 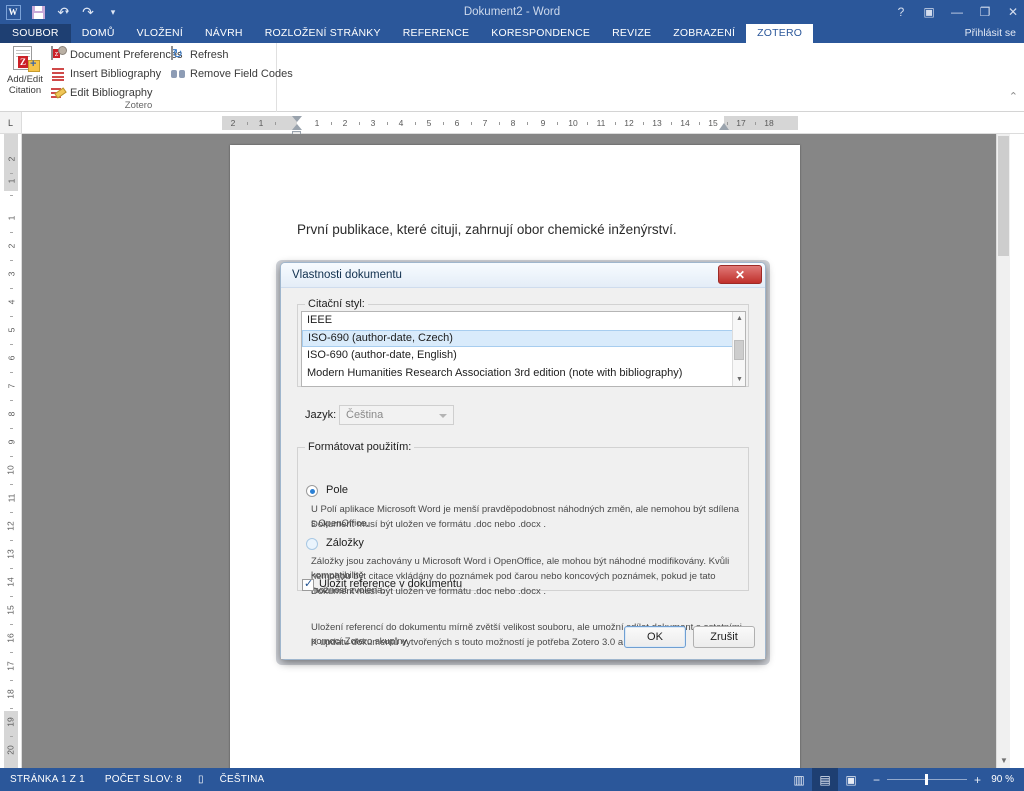 What do you see at coordinates (58, 74) in the screenshot?
I see `insert-bibliography-icon` at bounding box center [58, 74].